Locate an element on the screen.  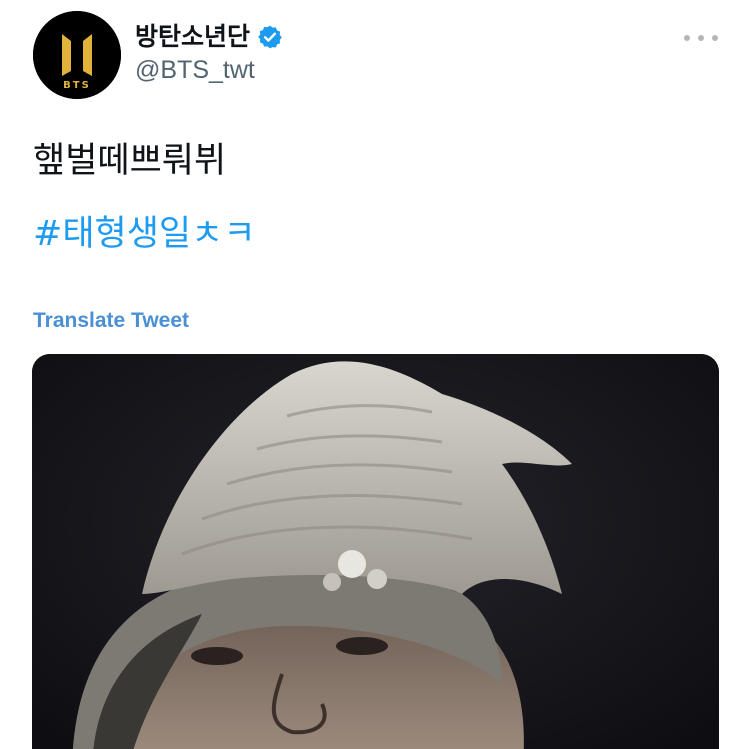
display-name: 방탄소년단 is located at coordinates (192, 37).